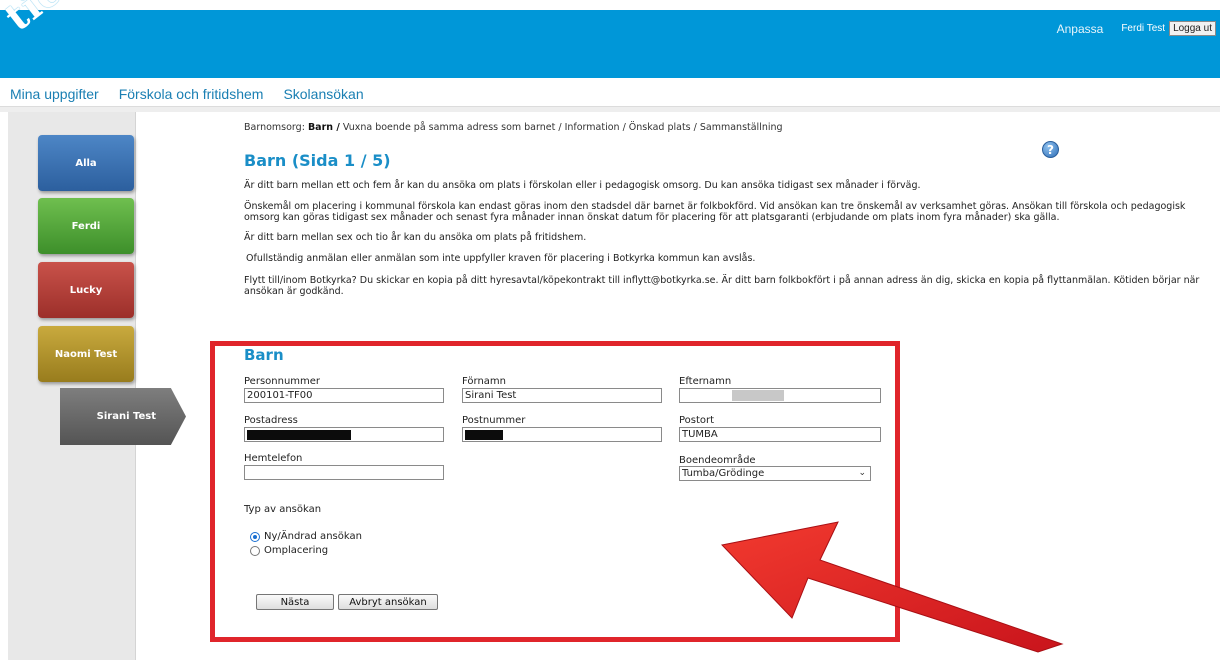 Image resolution: width=1220 pixels, height=660 pixels. I want to click on annotation-arrow-icon, so click(892, 587).